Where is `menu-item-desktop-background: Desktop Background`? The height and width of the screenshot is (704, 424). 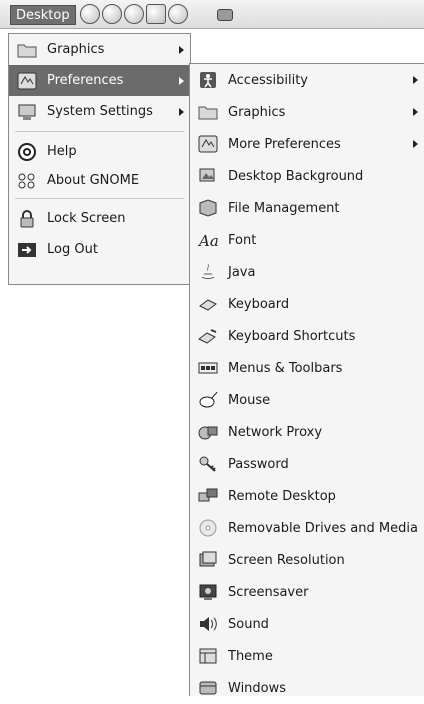
menu-item-desktop-background: Desktop Background is located at coordinates (307, 176).